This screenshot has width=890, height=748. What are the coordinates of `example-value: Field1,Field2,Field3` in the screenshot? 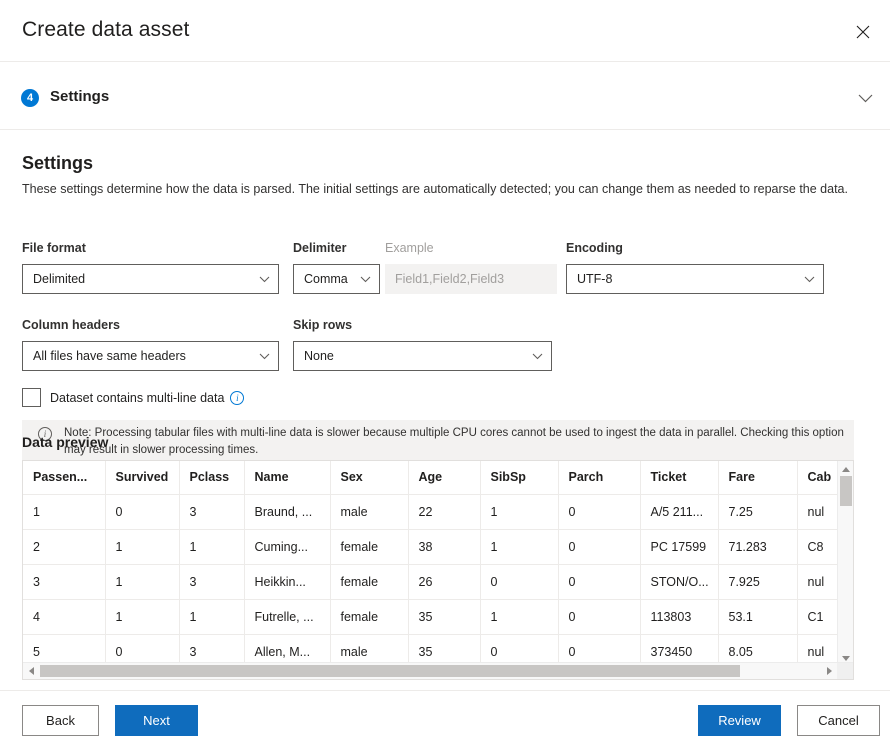 It's located at (450, 279).